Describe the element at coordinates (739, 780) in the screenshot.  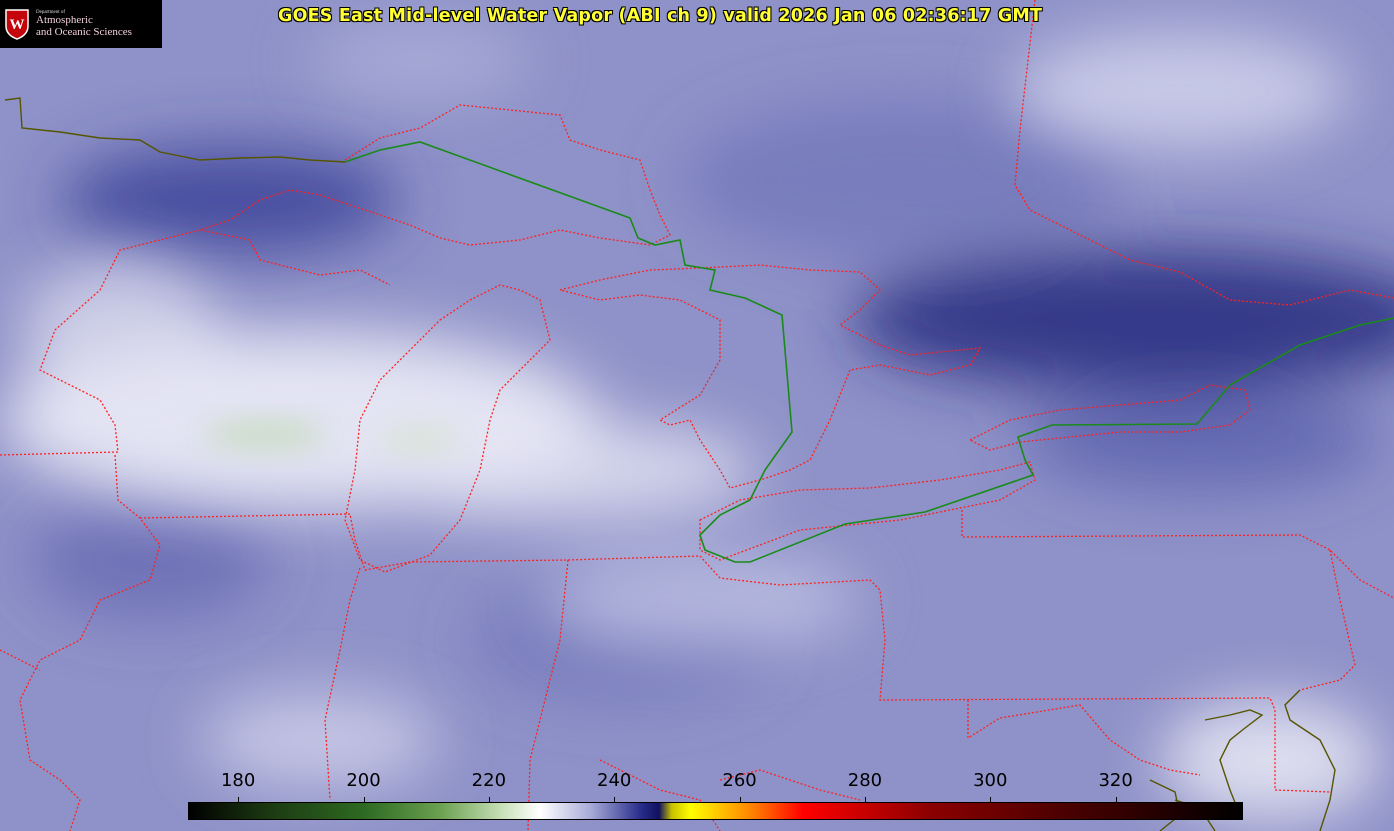
I see `colorbar-tick-label: 260` at that location.